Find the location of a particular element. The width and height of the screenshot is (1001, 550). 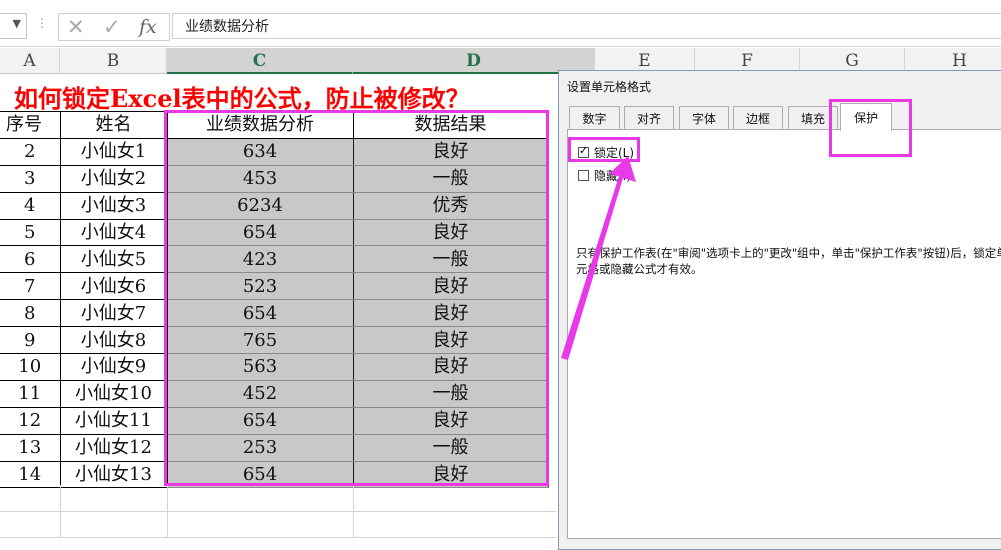

name-cell: 小仙女4 is located at coordinates (114, 233).